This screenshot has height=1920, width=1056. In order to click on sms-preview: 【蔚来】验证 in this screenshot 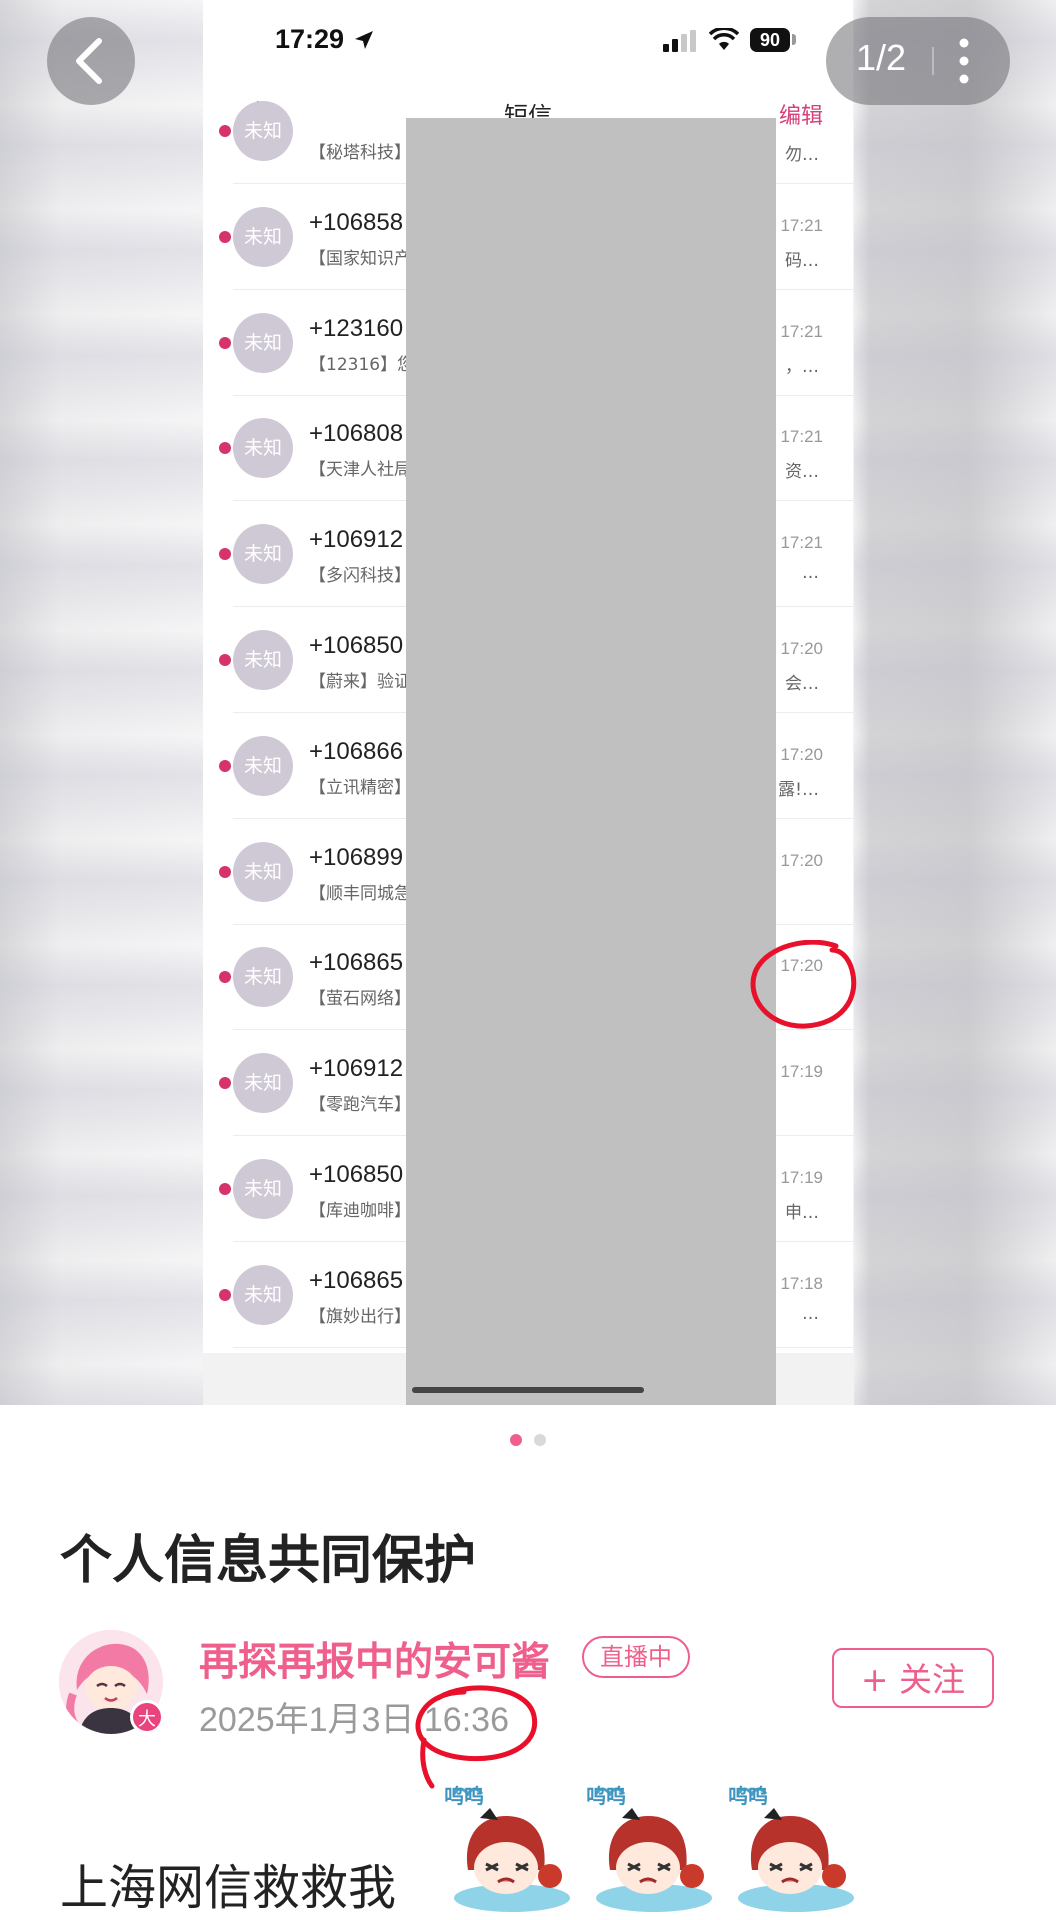, I will do `click(360, 682)`.